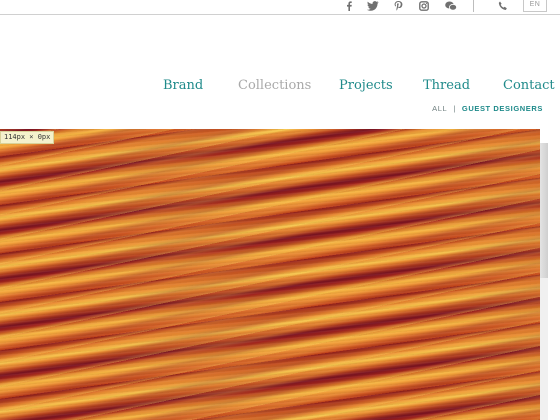 Image resolution: width=560 pixels, height=420 pixels. Describe the element at coordinates (439, 108) in the screenshot. I see `subnav-all-link: ALL` at that location.